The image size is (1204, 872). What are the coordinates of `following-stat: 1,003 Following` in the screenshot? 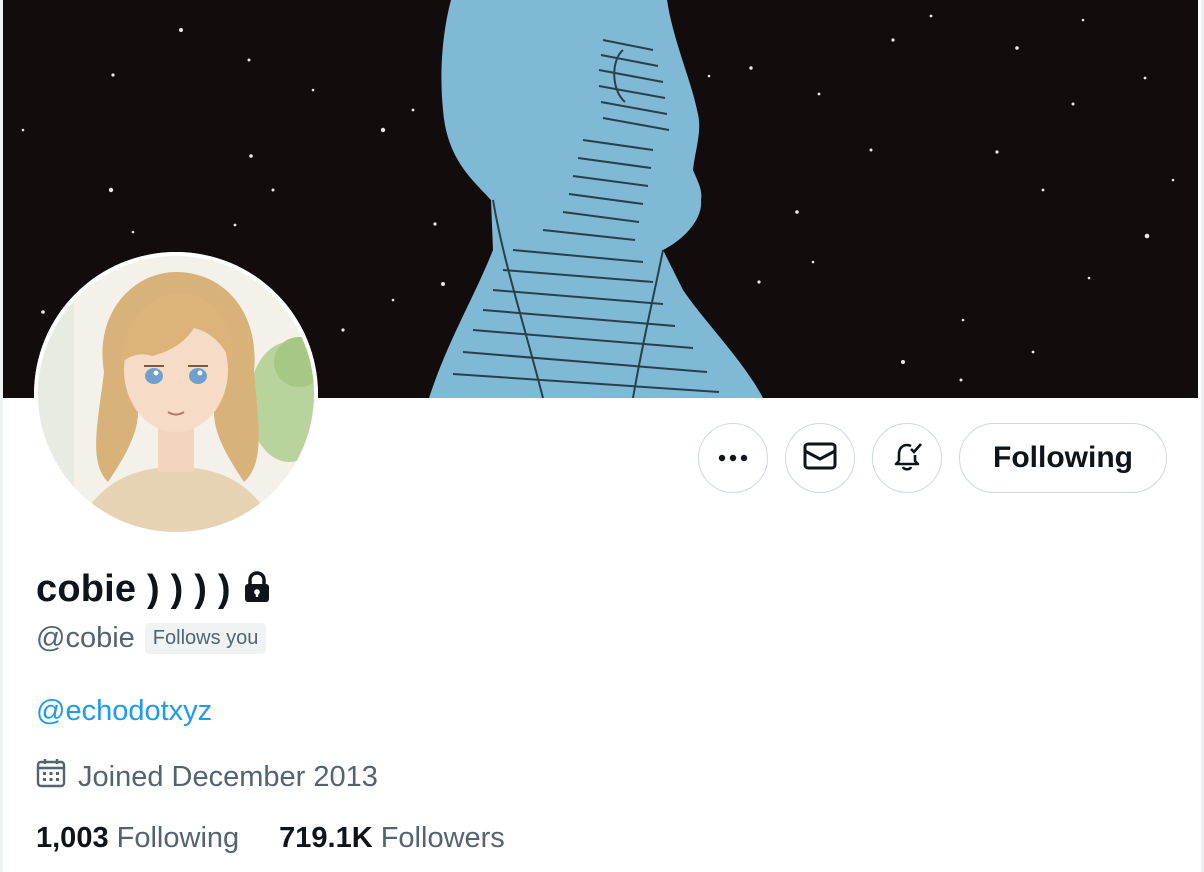 It's located at (137, 838).